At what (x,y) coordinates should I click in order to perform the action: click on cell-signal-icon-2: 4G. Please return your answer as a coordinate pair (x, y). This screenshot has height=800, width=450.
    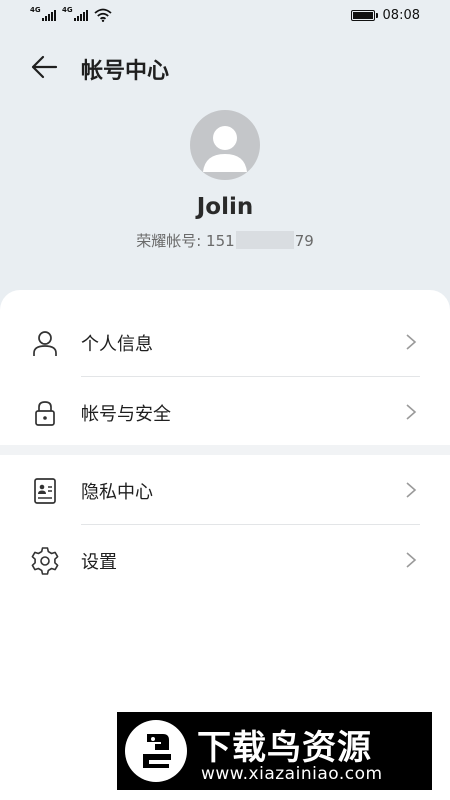
    Looking at the image, I should click on (75, 13).